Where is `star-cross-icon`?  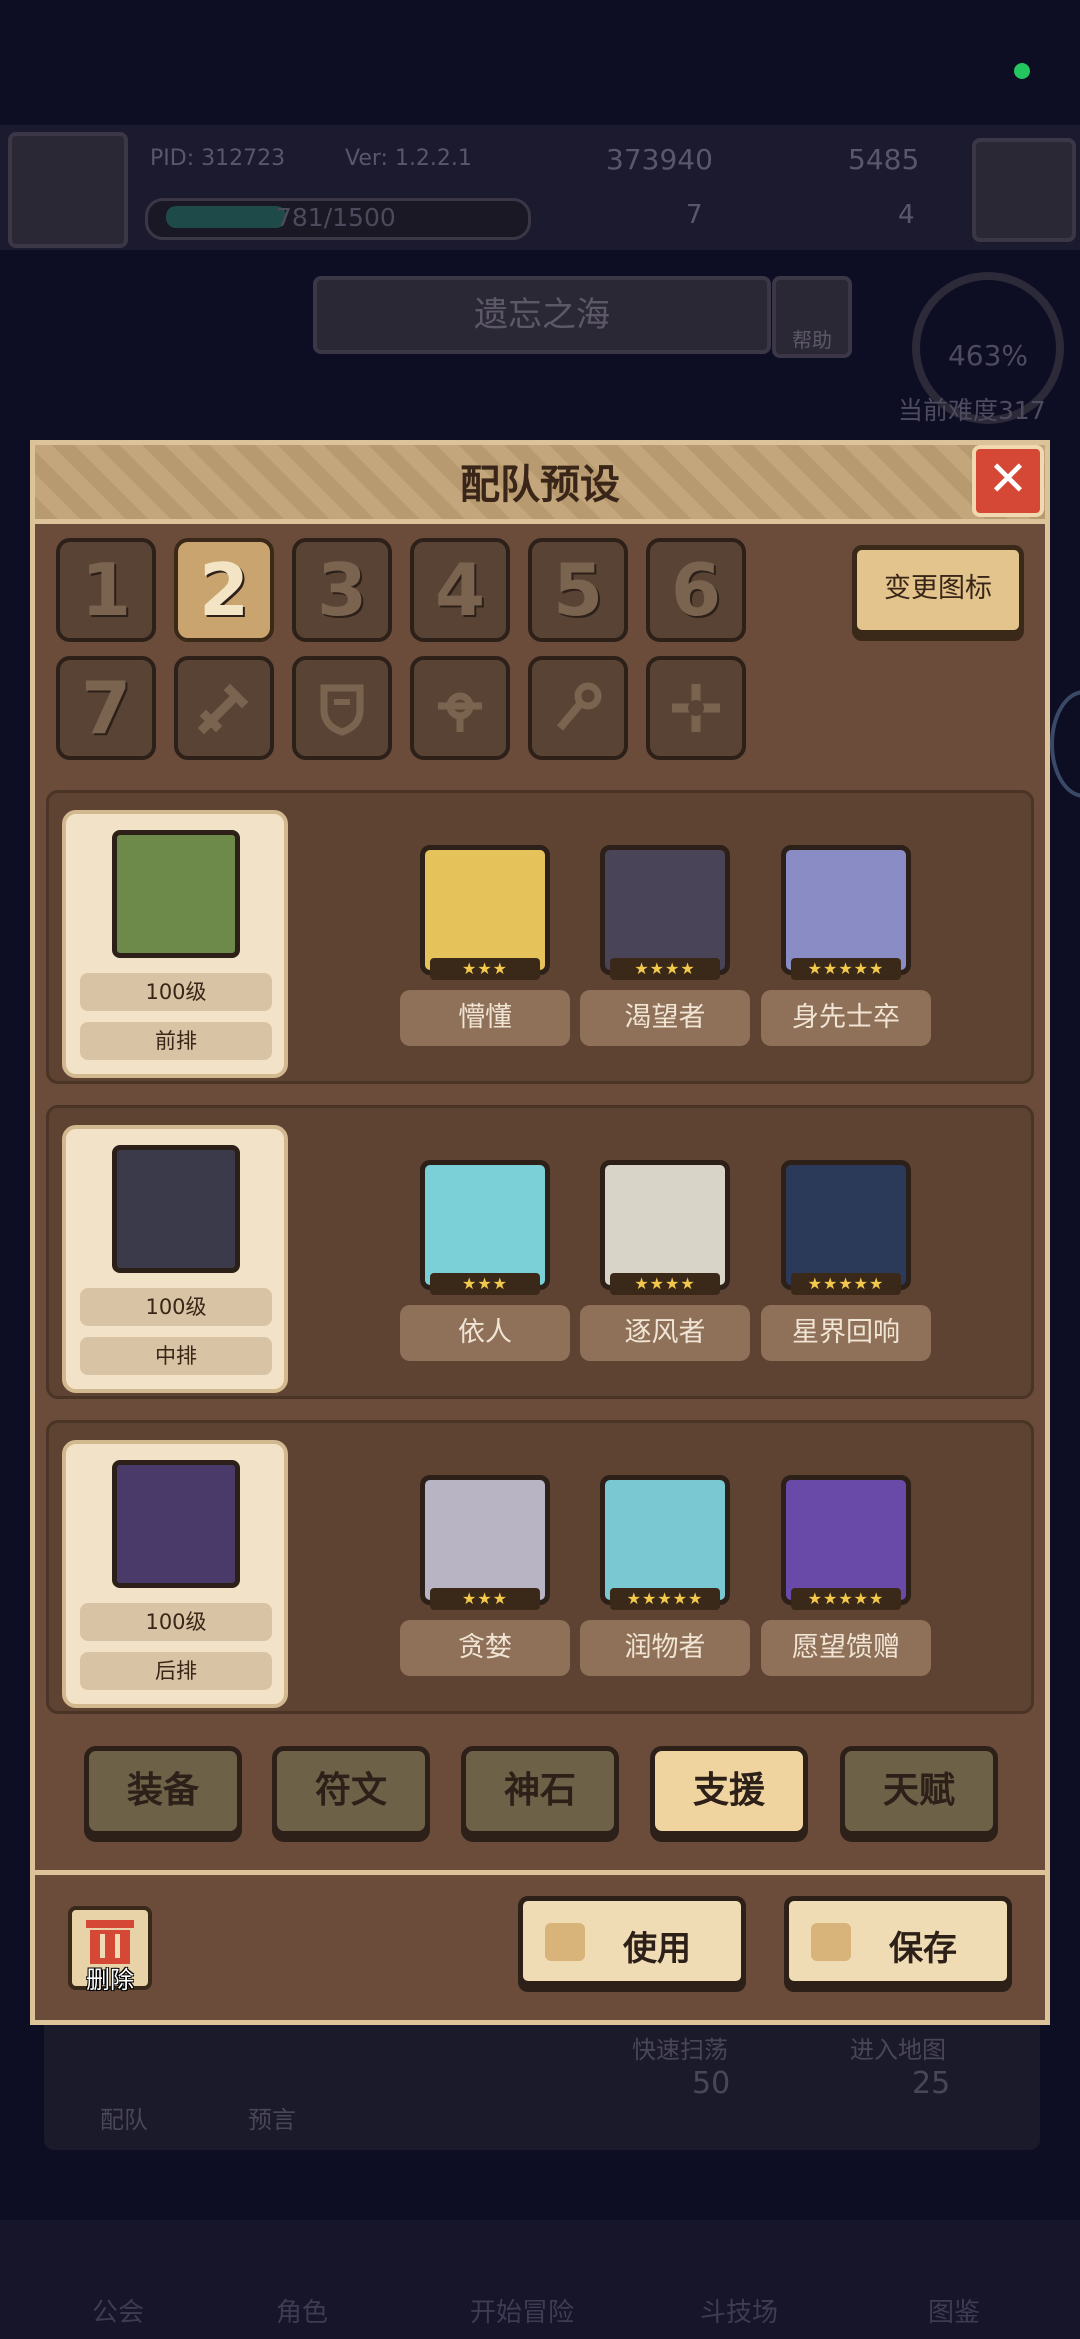 star-cross-icon is located at coordinates (696, 708).